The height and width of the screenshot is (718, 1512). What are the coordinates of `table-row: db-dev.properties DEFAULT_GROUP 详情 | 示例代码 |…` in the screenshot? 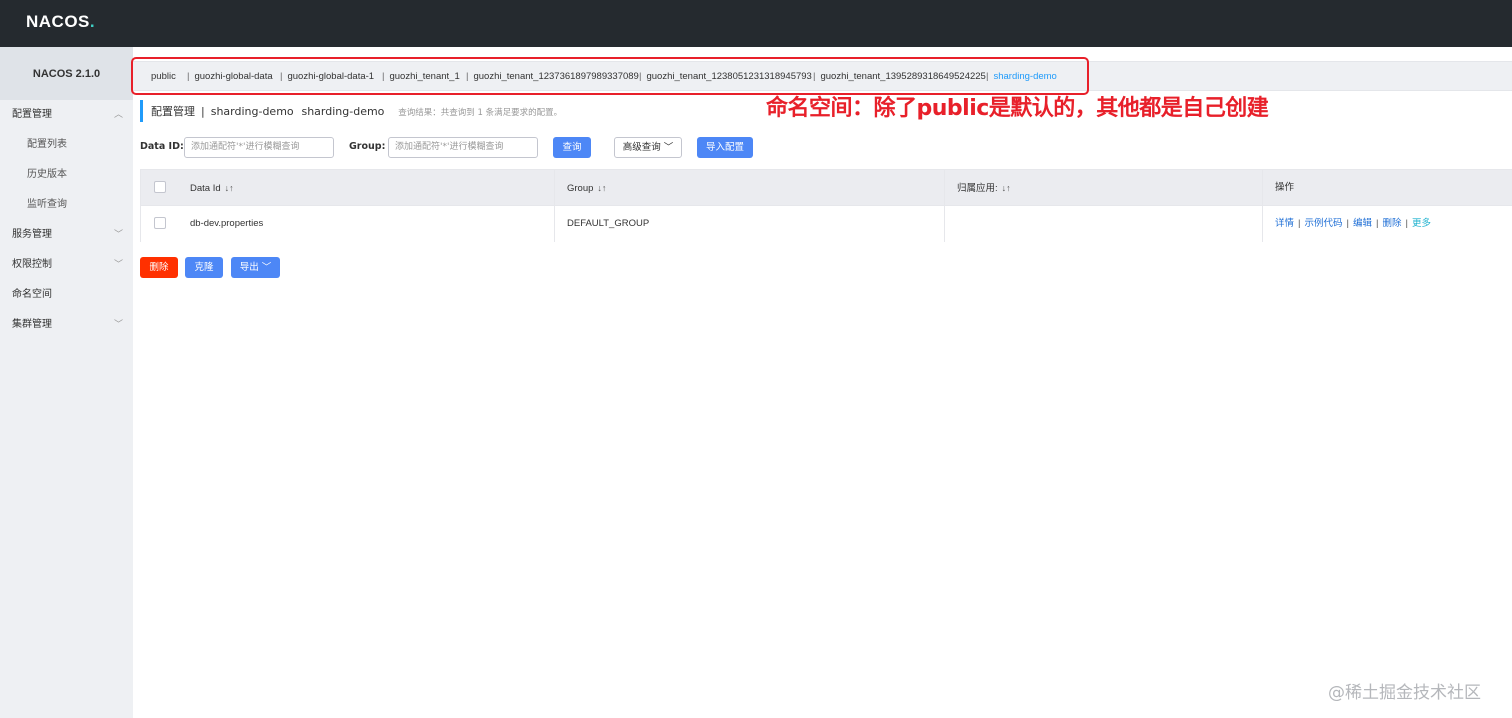 It's located at (826, 224).